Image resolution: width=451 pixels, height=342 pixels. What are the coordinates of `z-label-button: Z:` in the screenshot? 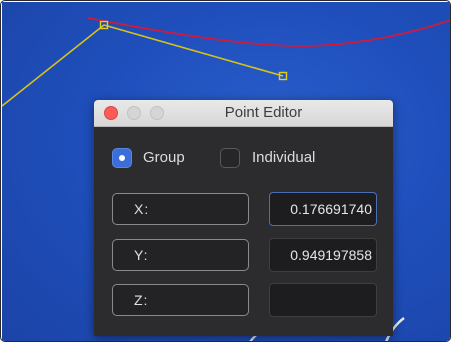 It's located at (180, 300).